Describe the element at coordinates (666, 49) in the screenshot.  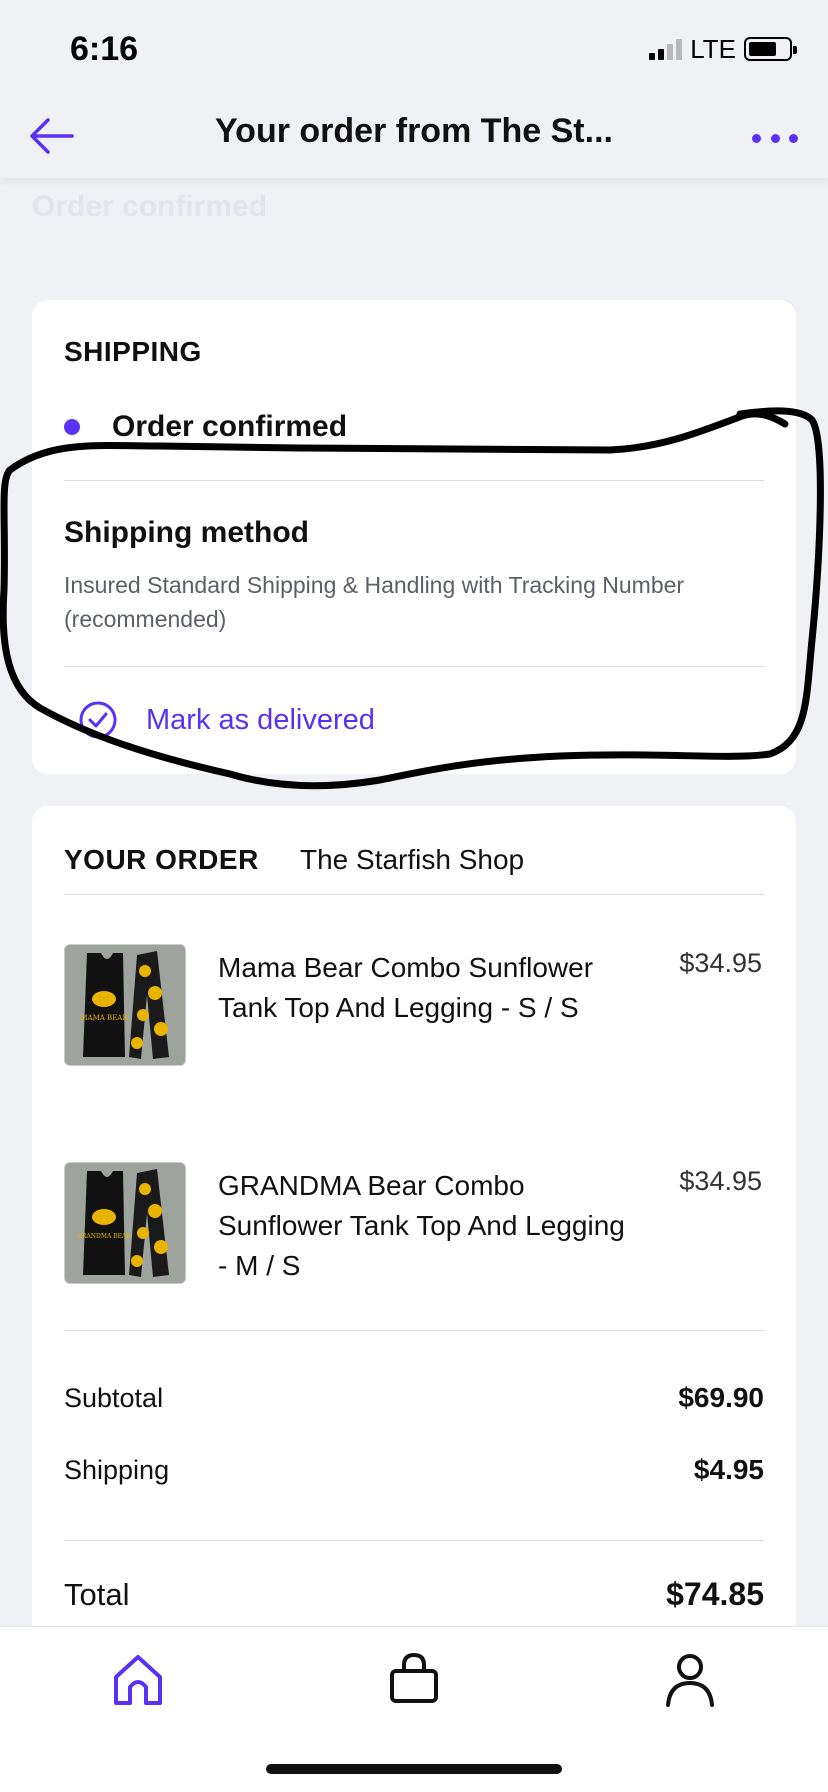
I see `signal-icon` at that location.